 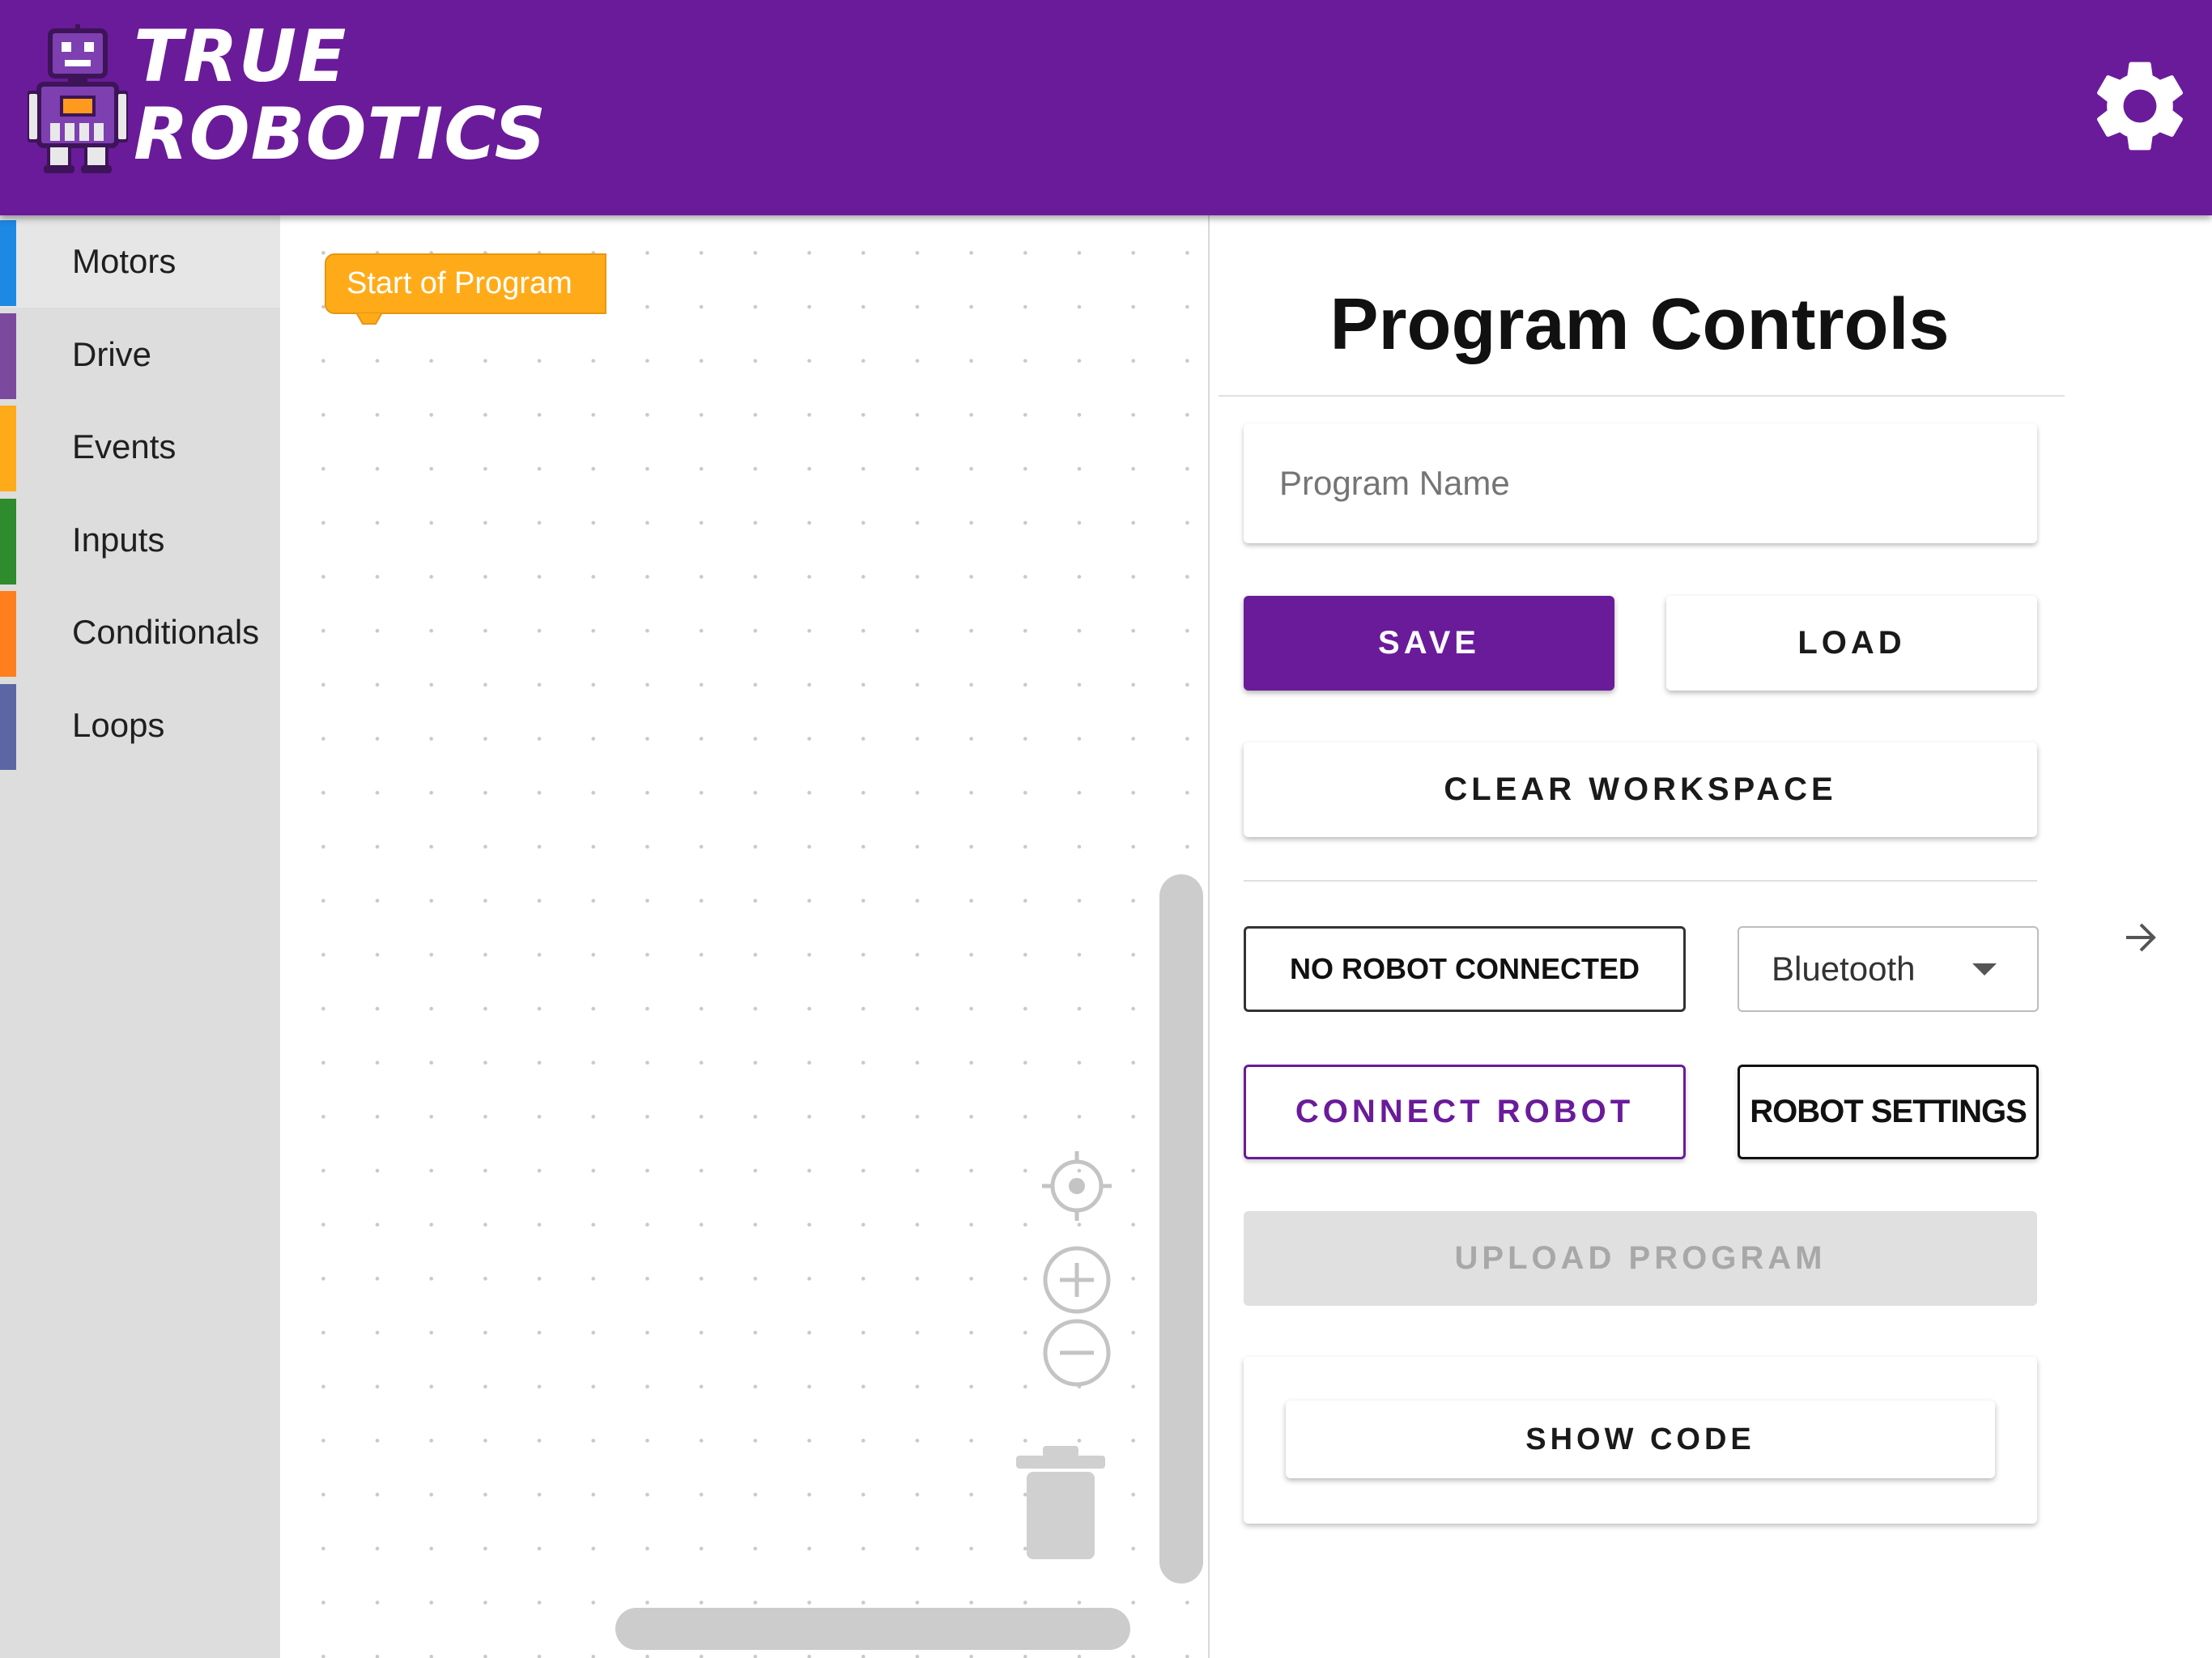 I want to click on logo-line-1: TRUE, so click(x=240, y=56).